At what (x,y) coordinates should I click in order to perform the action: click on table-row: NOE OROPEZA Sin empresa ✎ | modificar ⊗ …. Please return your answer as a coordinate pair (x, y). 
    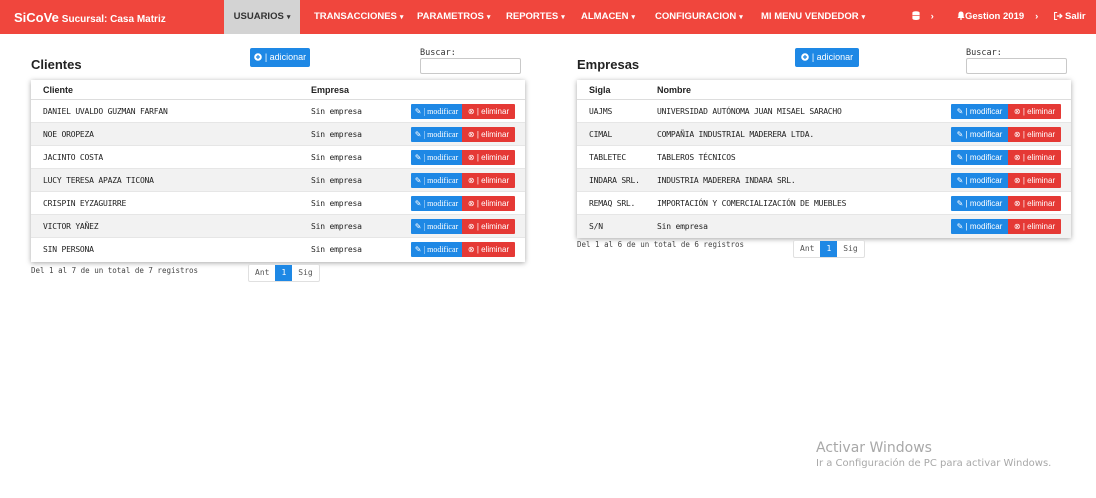
    Looking at the image, I should click on (278, 134).